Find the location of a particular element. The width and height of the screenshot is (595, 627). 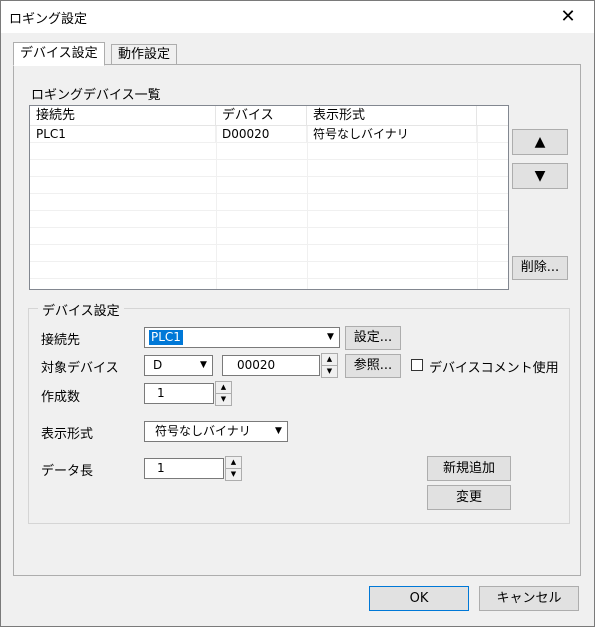

device-comment-label: デバイスコメント使用 is located at coordinates (494, 368).